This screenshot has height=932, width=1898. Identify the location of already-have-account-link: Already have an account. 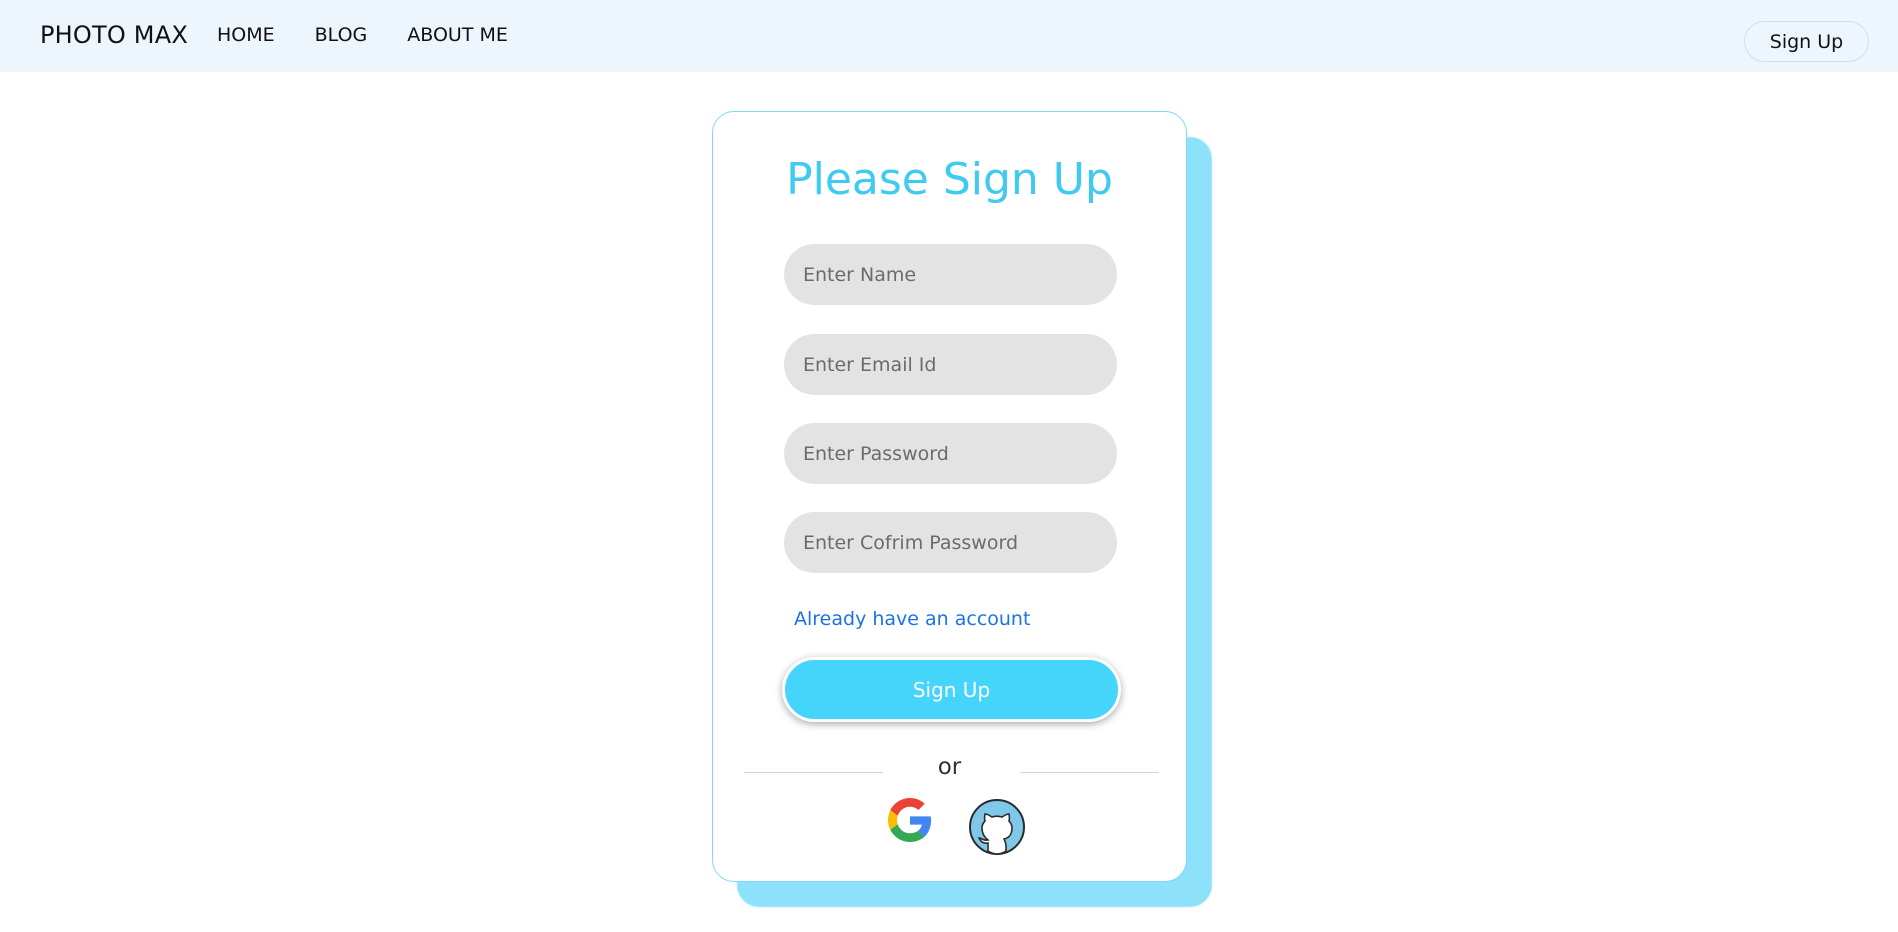
(912, 619).